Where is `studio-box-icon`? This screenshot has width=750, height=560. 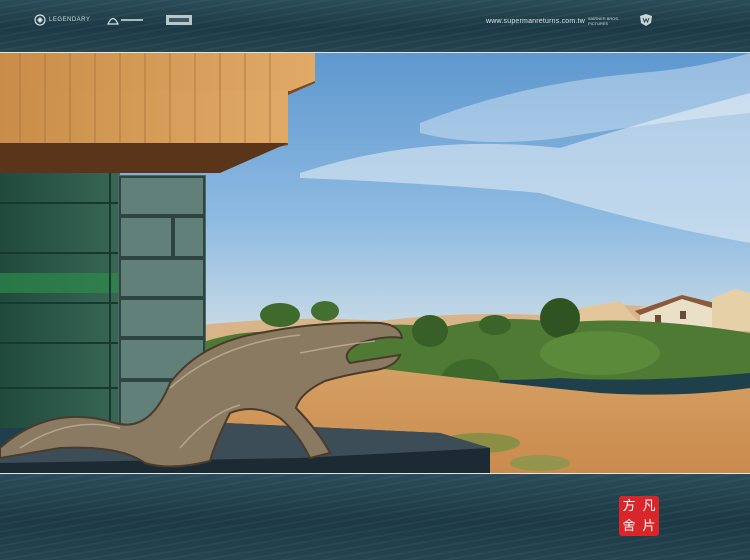 studio-box-icon is located at coordinates (179, 20).